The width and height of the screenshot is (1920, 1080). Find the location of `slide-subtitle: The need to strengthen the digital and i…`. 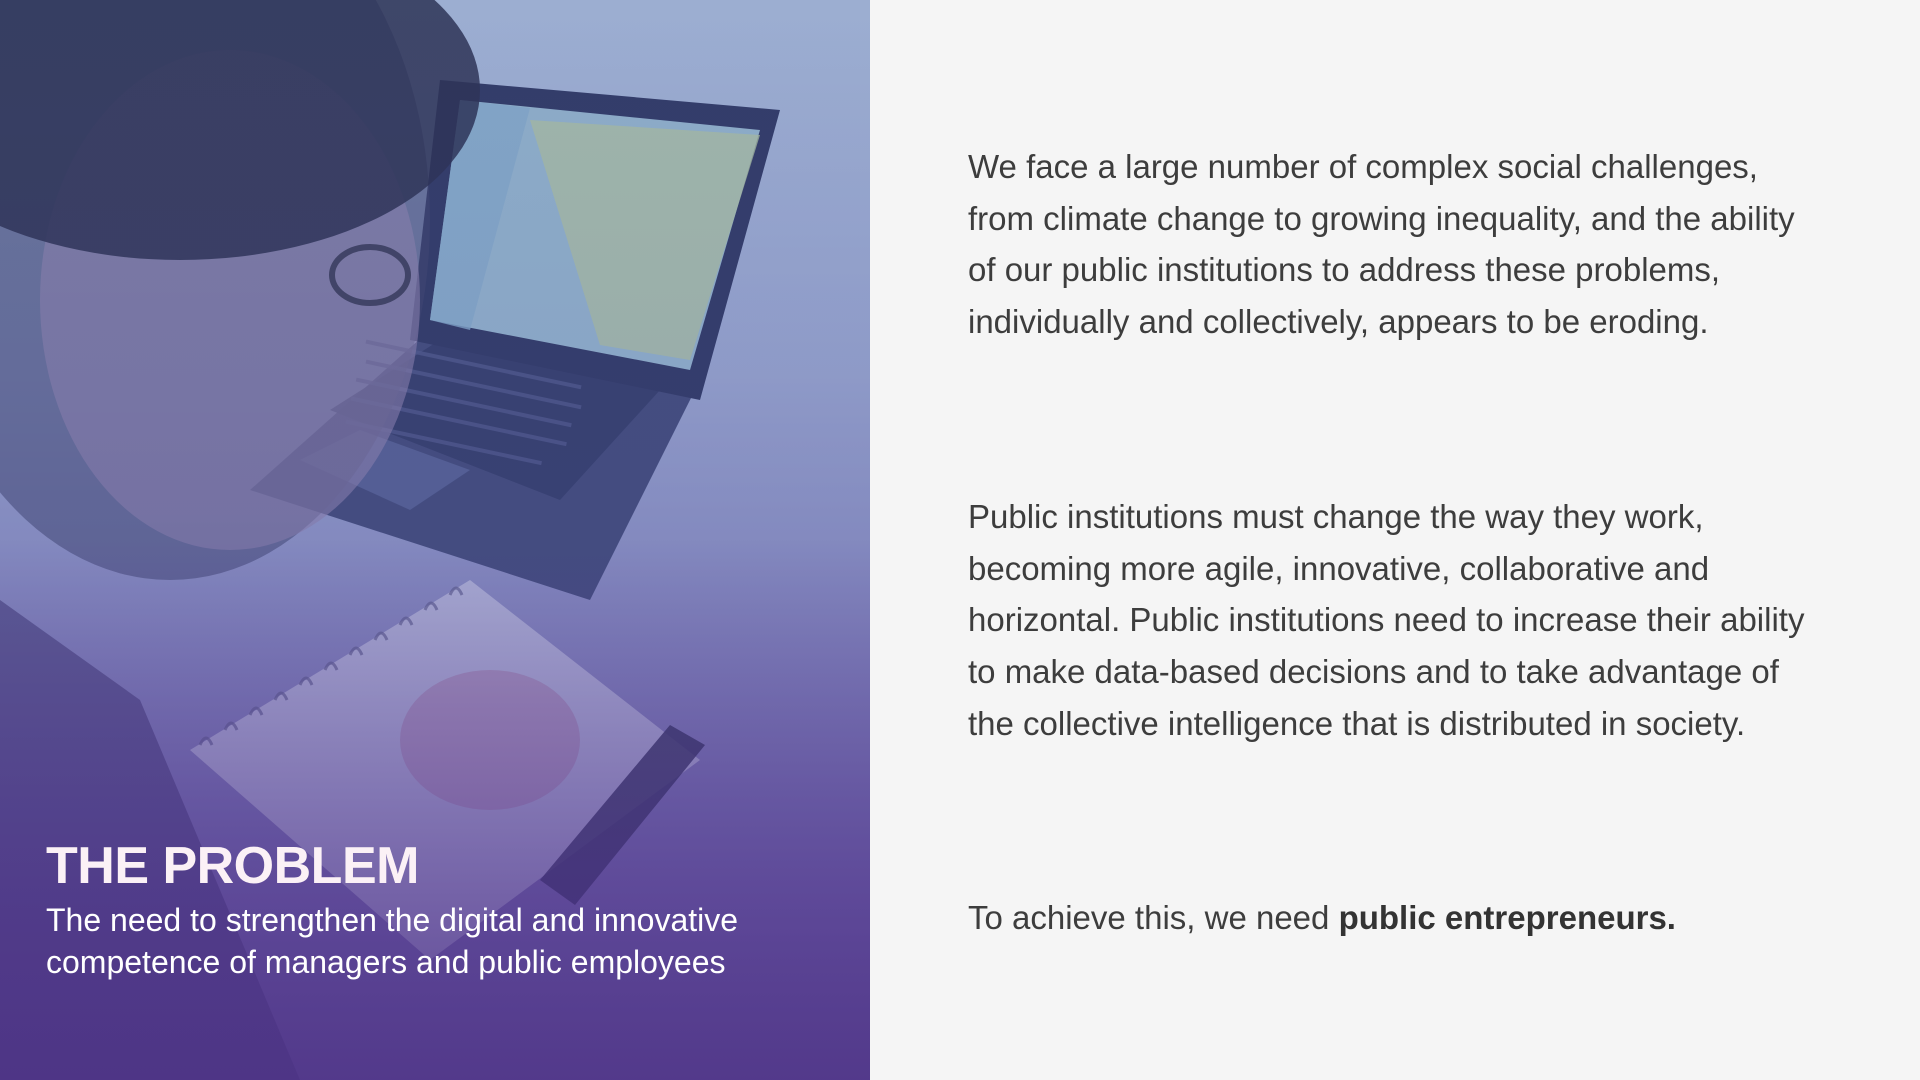

slide-subtitle: The need to strengthen the digital and i… is located at coordinates (392, 941).